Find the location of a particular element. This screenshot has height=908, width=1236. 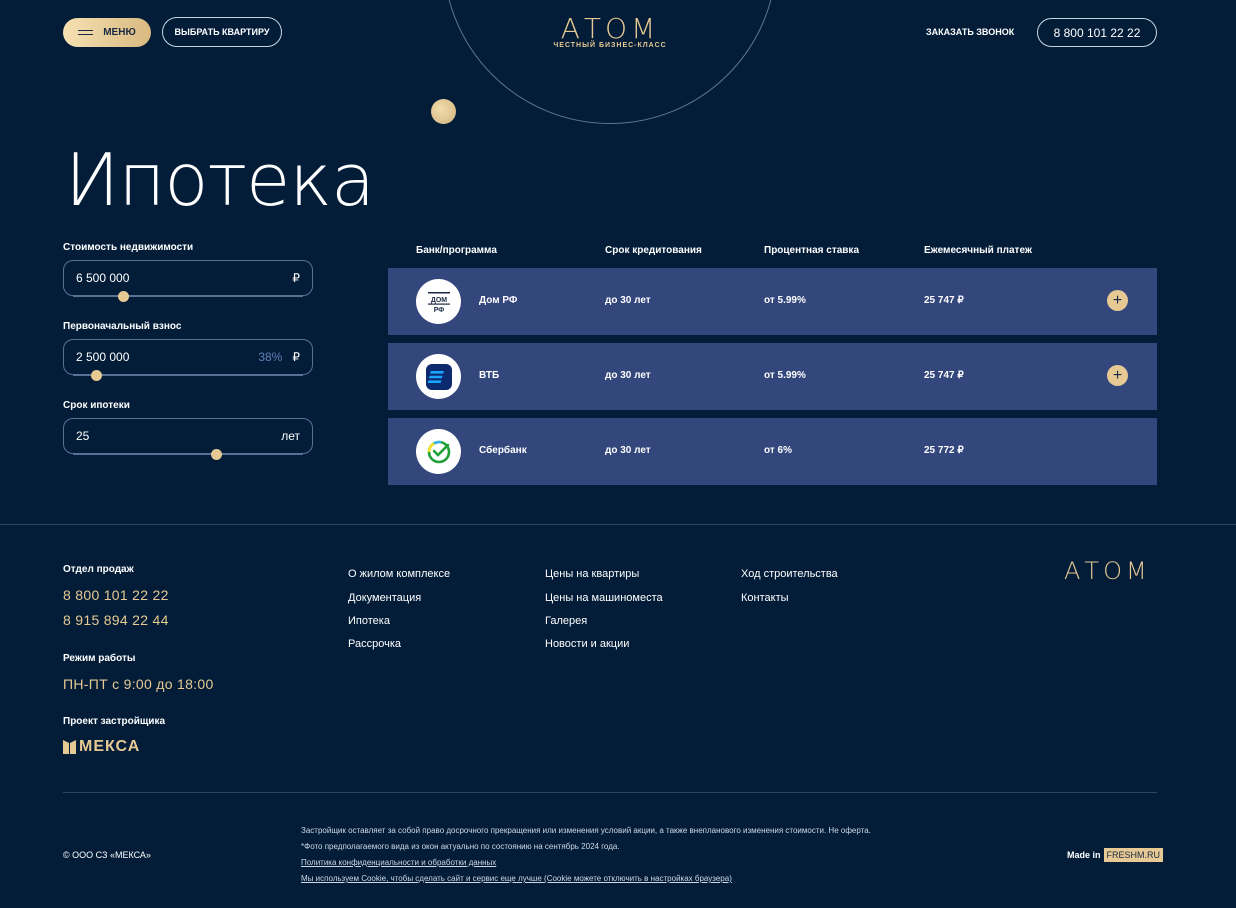

price-slider-track is located at coordinates (188, 296).